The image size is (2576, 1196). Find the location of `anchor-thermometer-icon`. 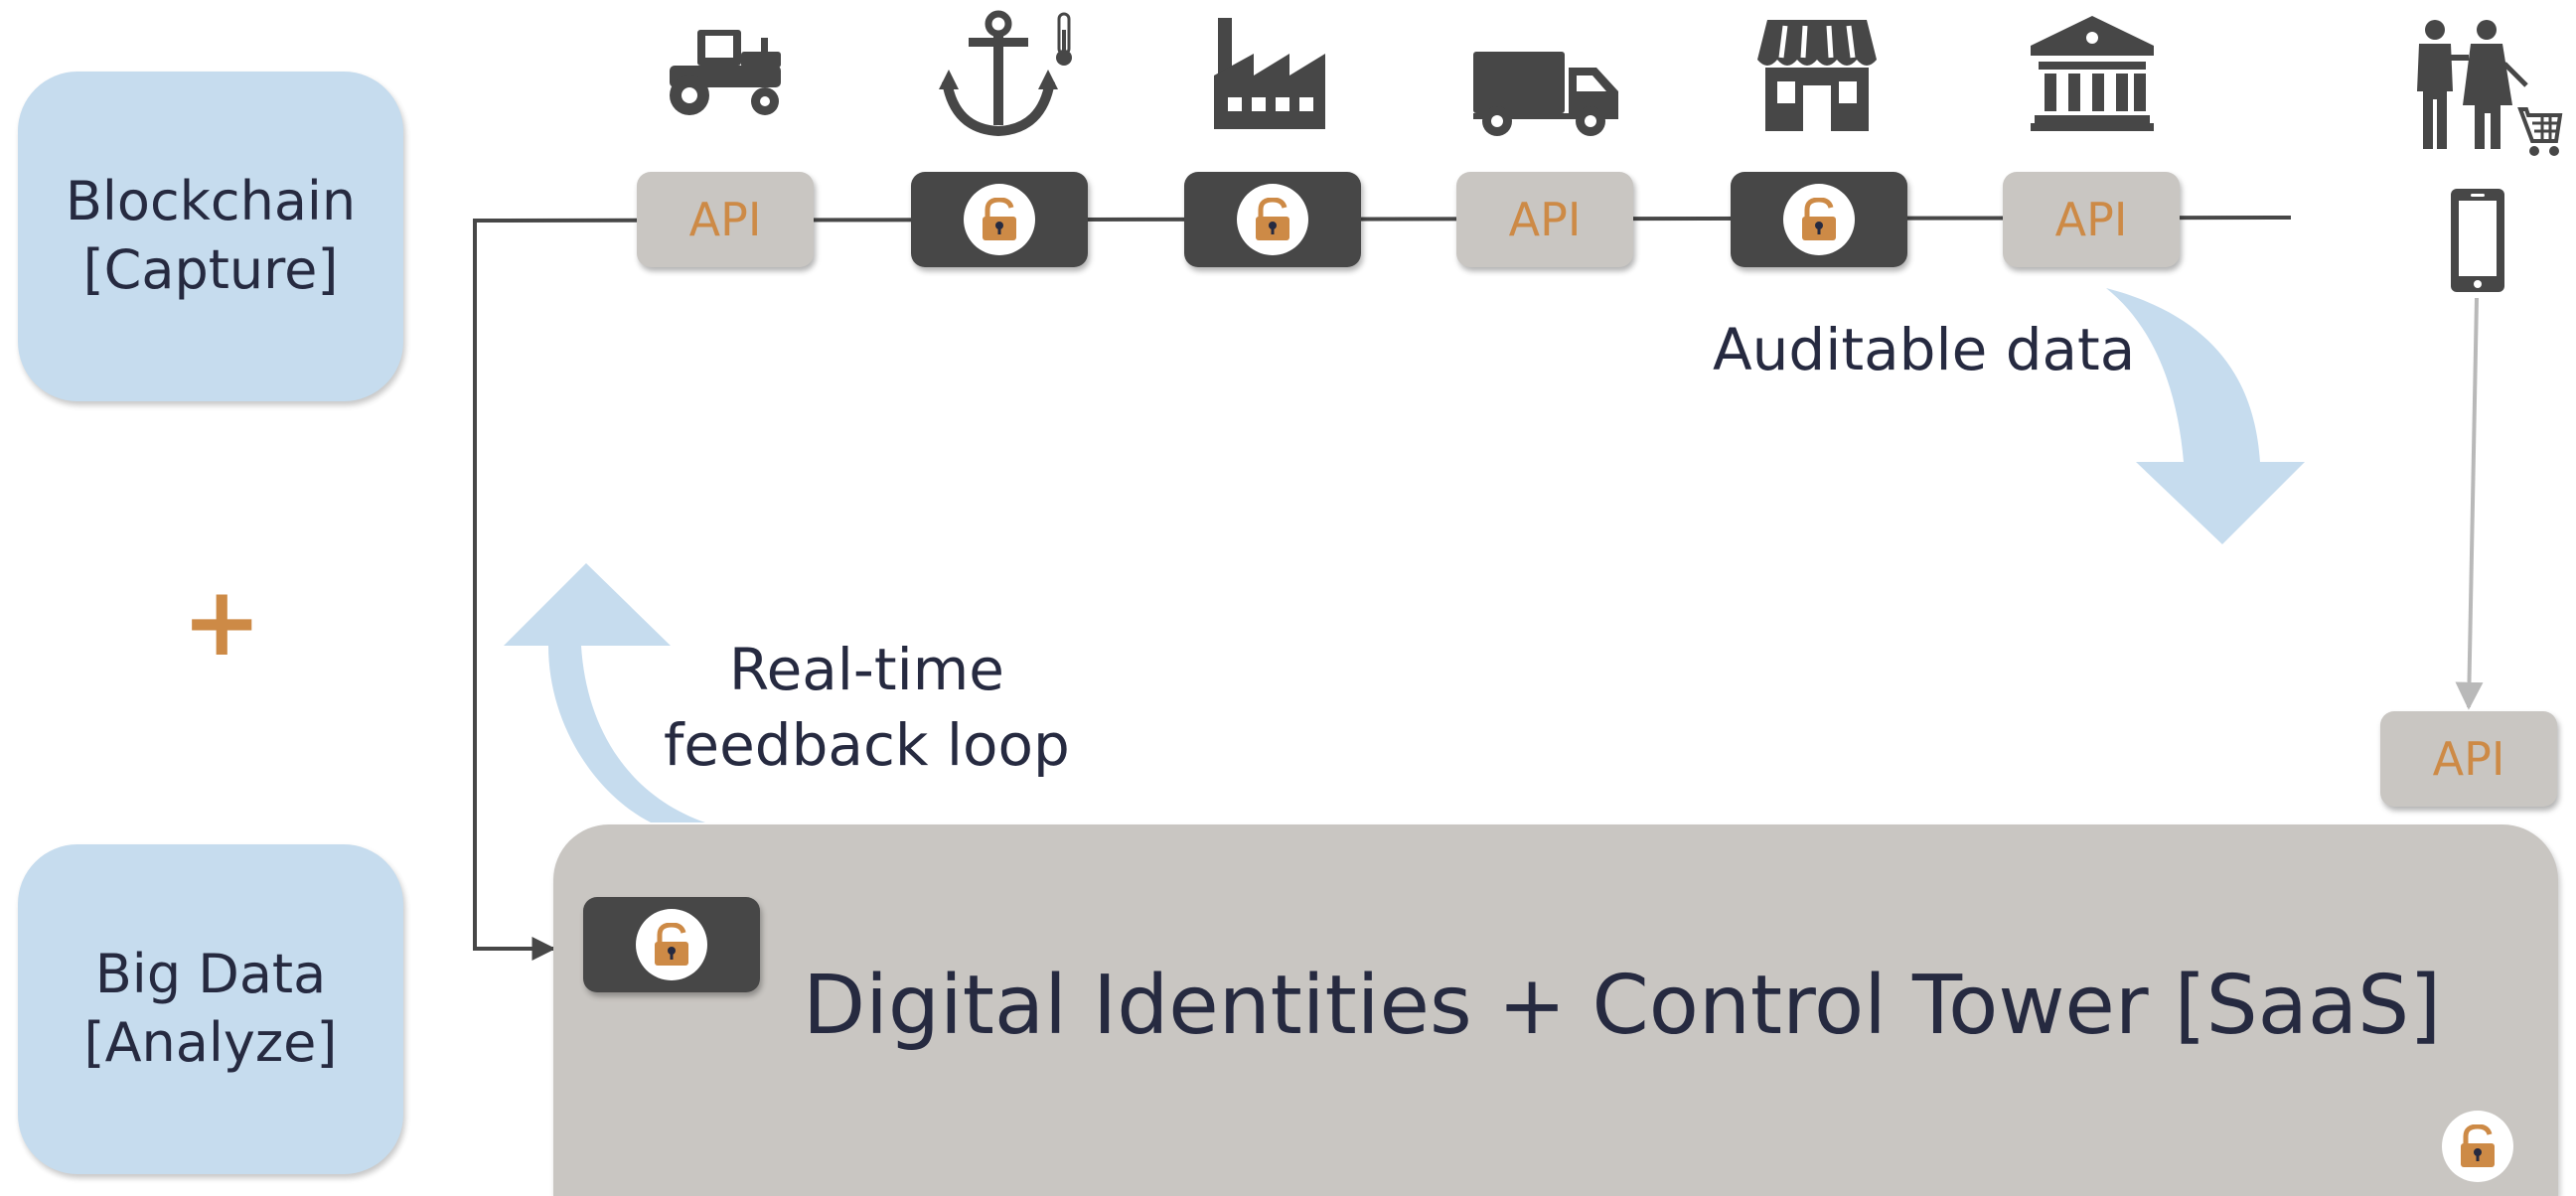

anchor-thermometer-icon is located at coordinates (1008, 73).